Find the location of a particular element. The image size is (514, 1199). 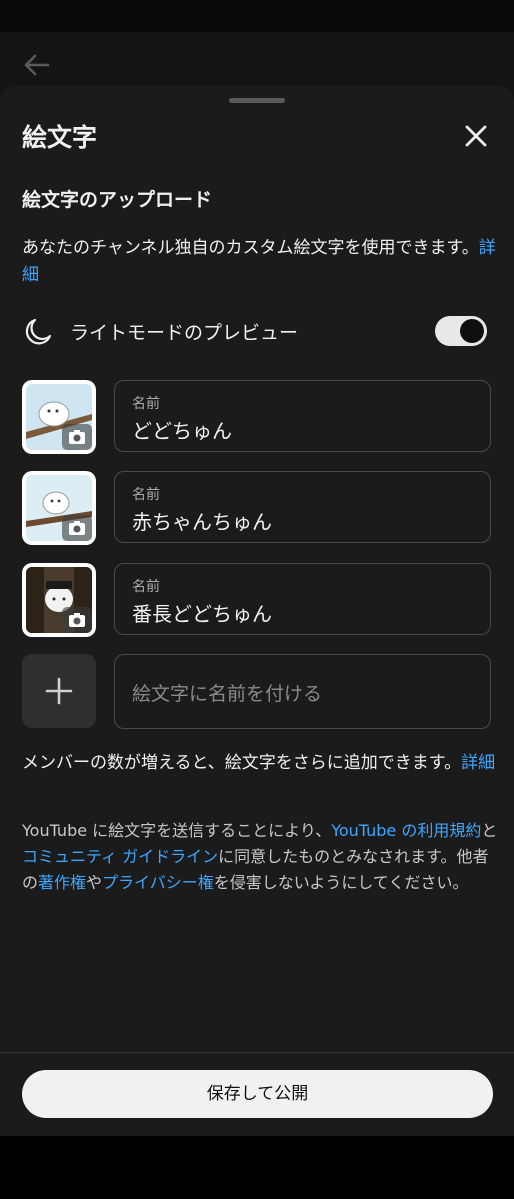

plus-icon is located at coordinates (59, 691).